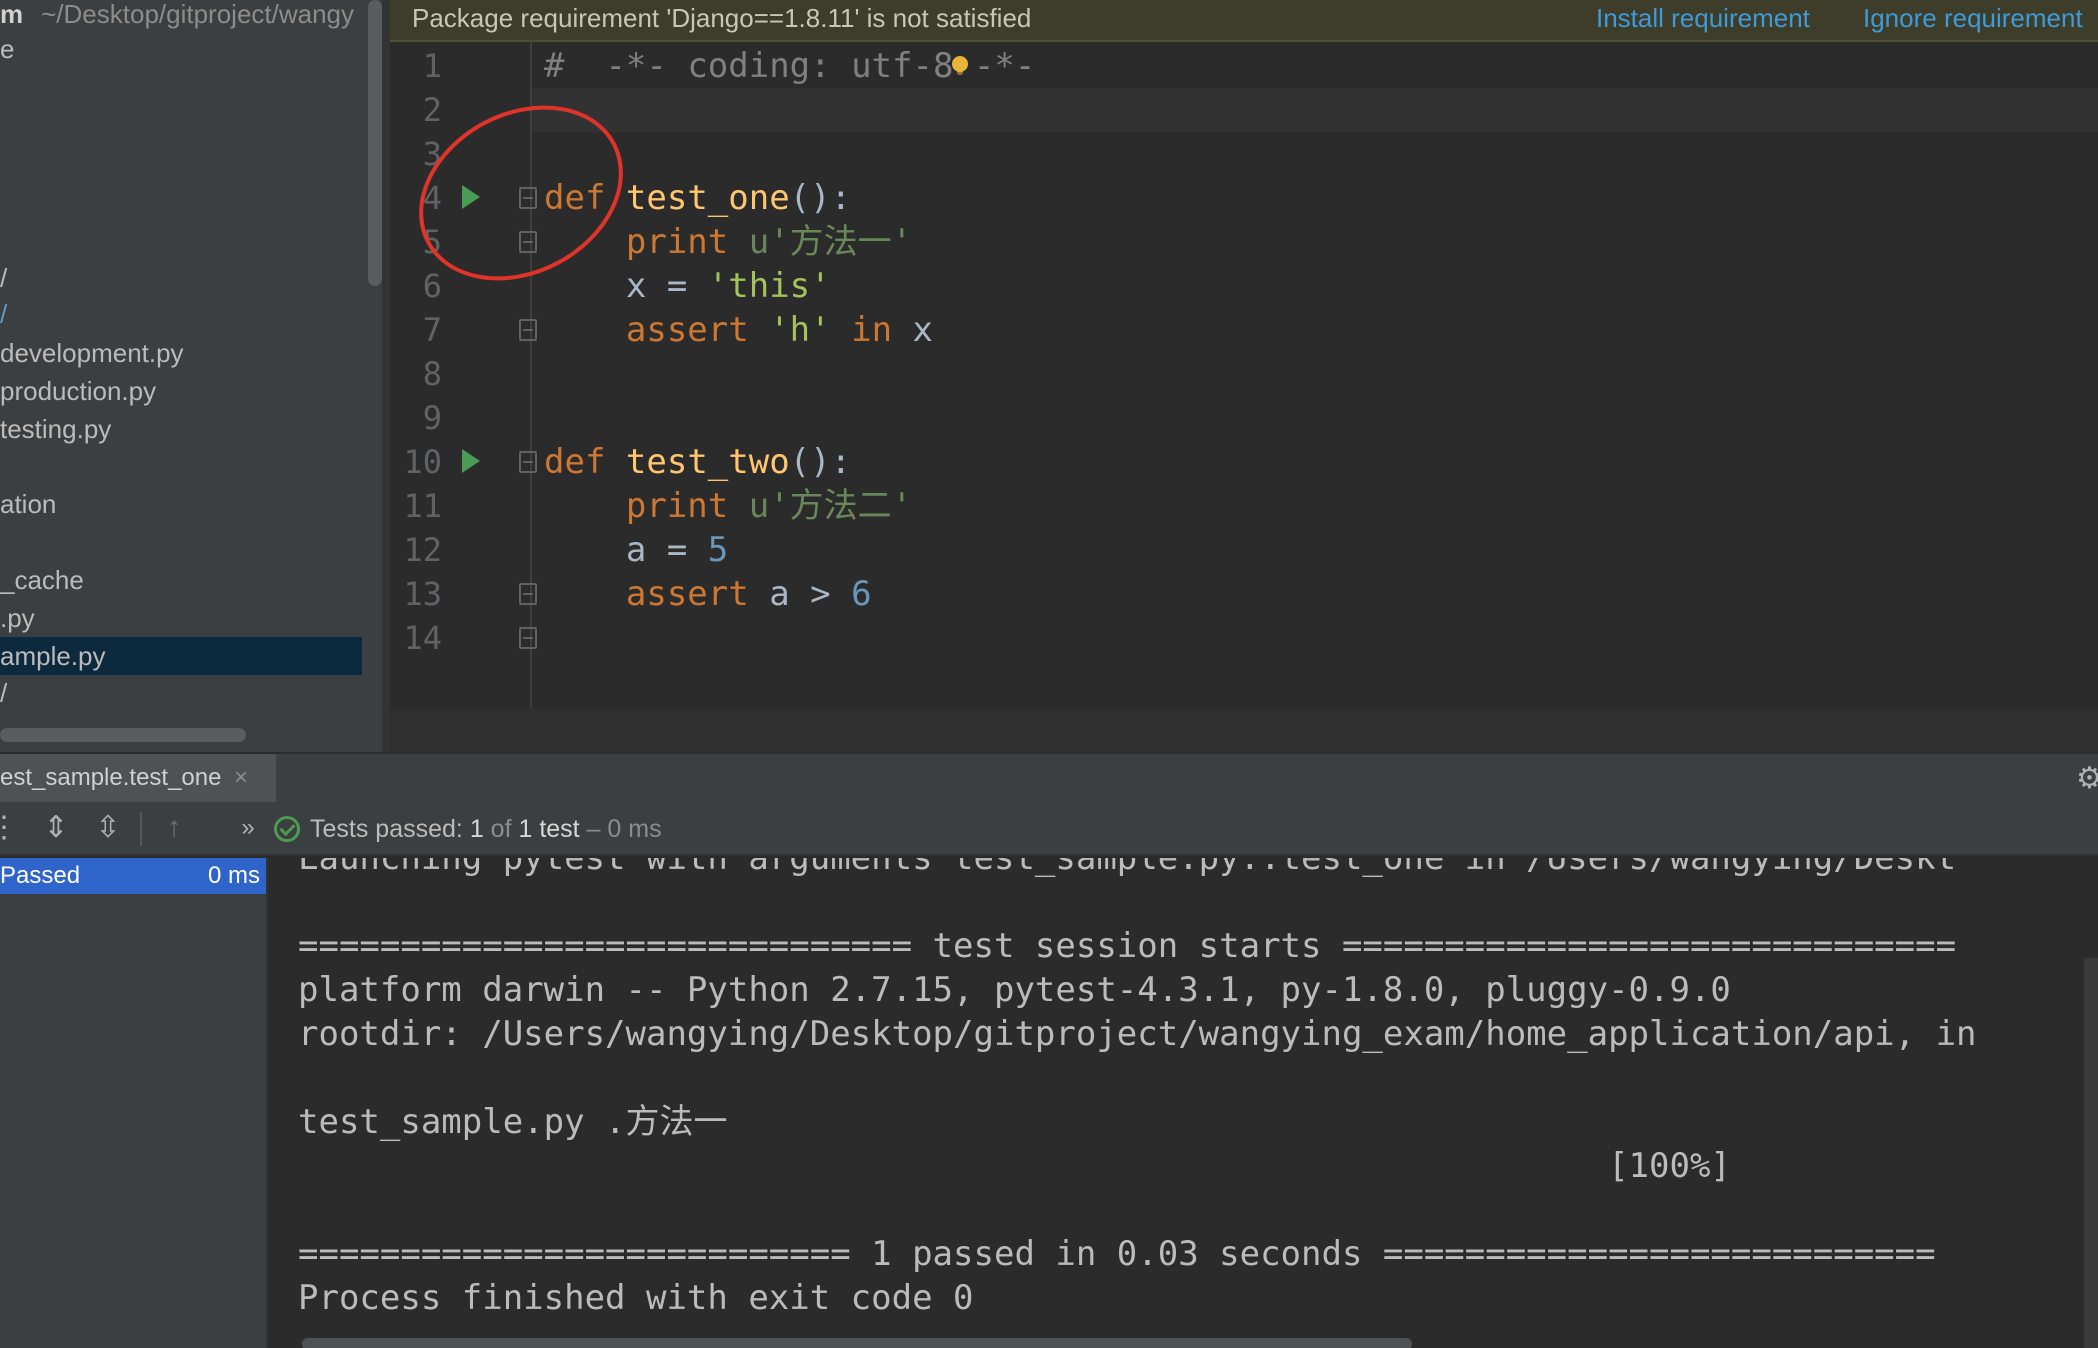 The width and height of the screenshot is (2098, 1348). I want to click on number-literal: 6, so click(861, 594).